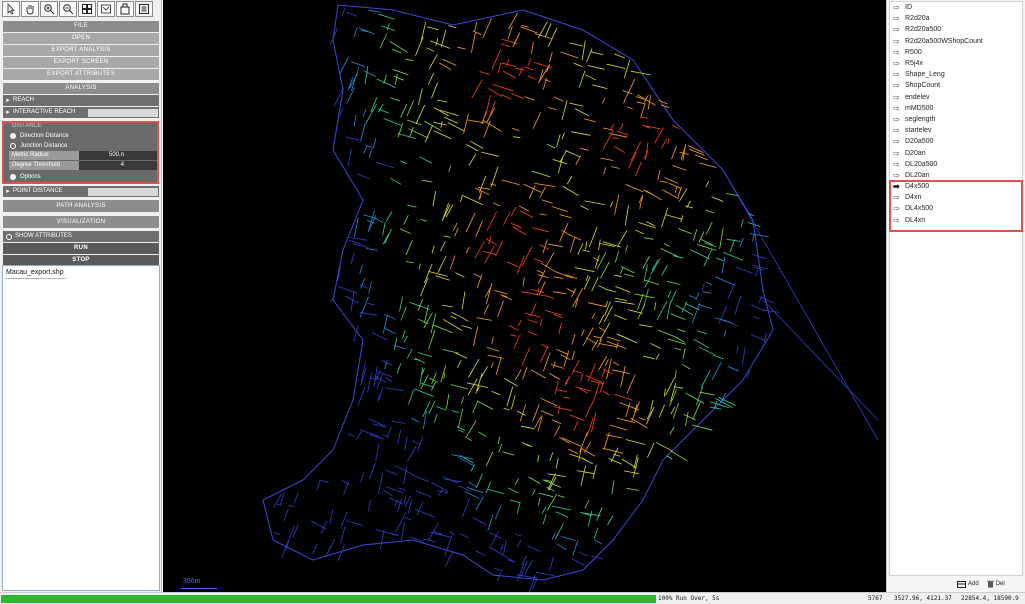 This screenshot has height=604, width=1025. Describe the element at coordinates (956, 152) in the screenshot. I see `attribute-item: ⇨ D20an` at that location.